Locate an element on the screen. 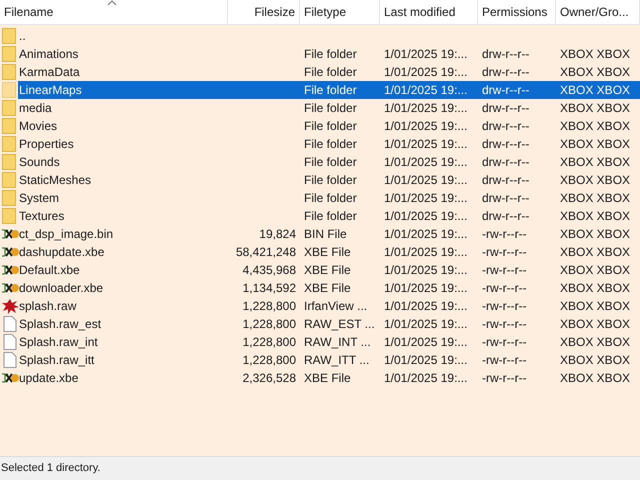 The height and width of the screenshot is (480, 640). file-row: System File folder 1/01/2025 19:... drw-r--r-- XBOX XBOX is located at coordinates (329, 198).